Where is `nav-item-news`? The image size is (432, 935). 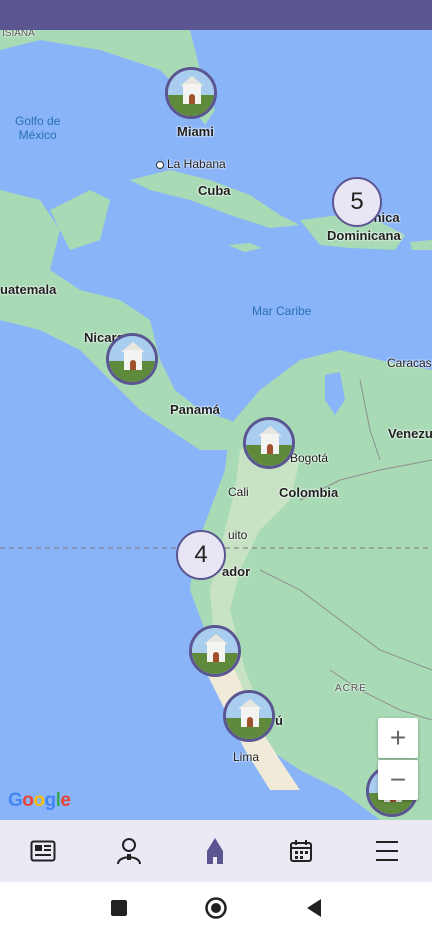
nav-item-news is located at coordinates (43, 851).